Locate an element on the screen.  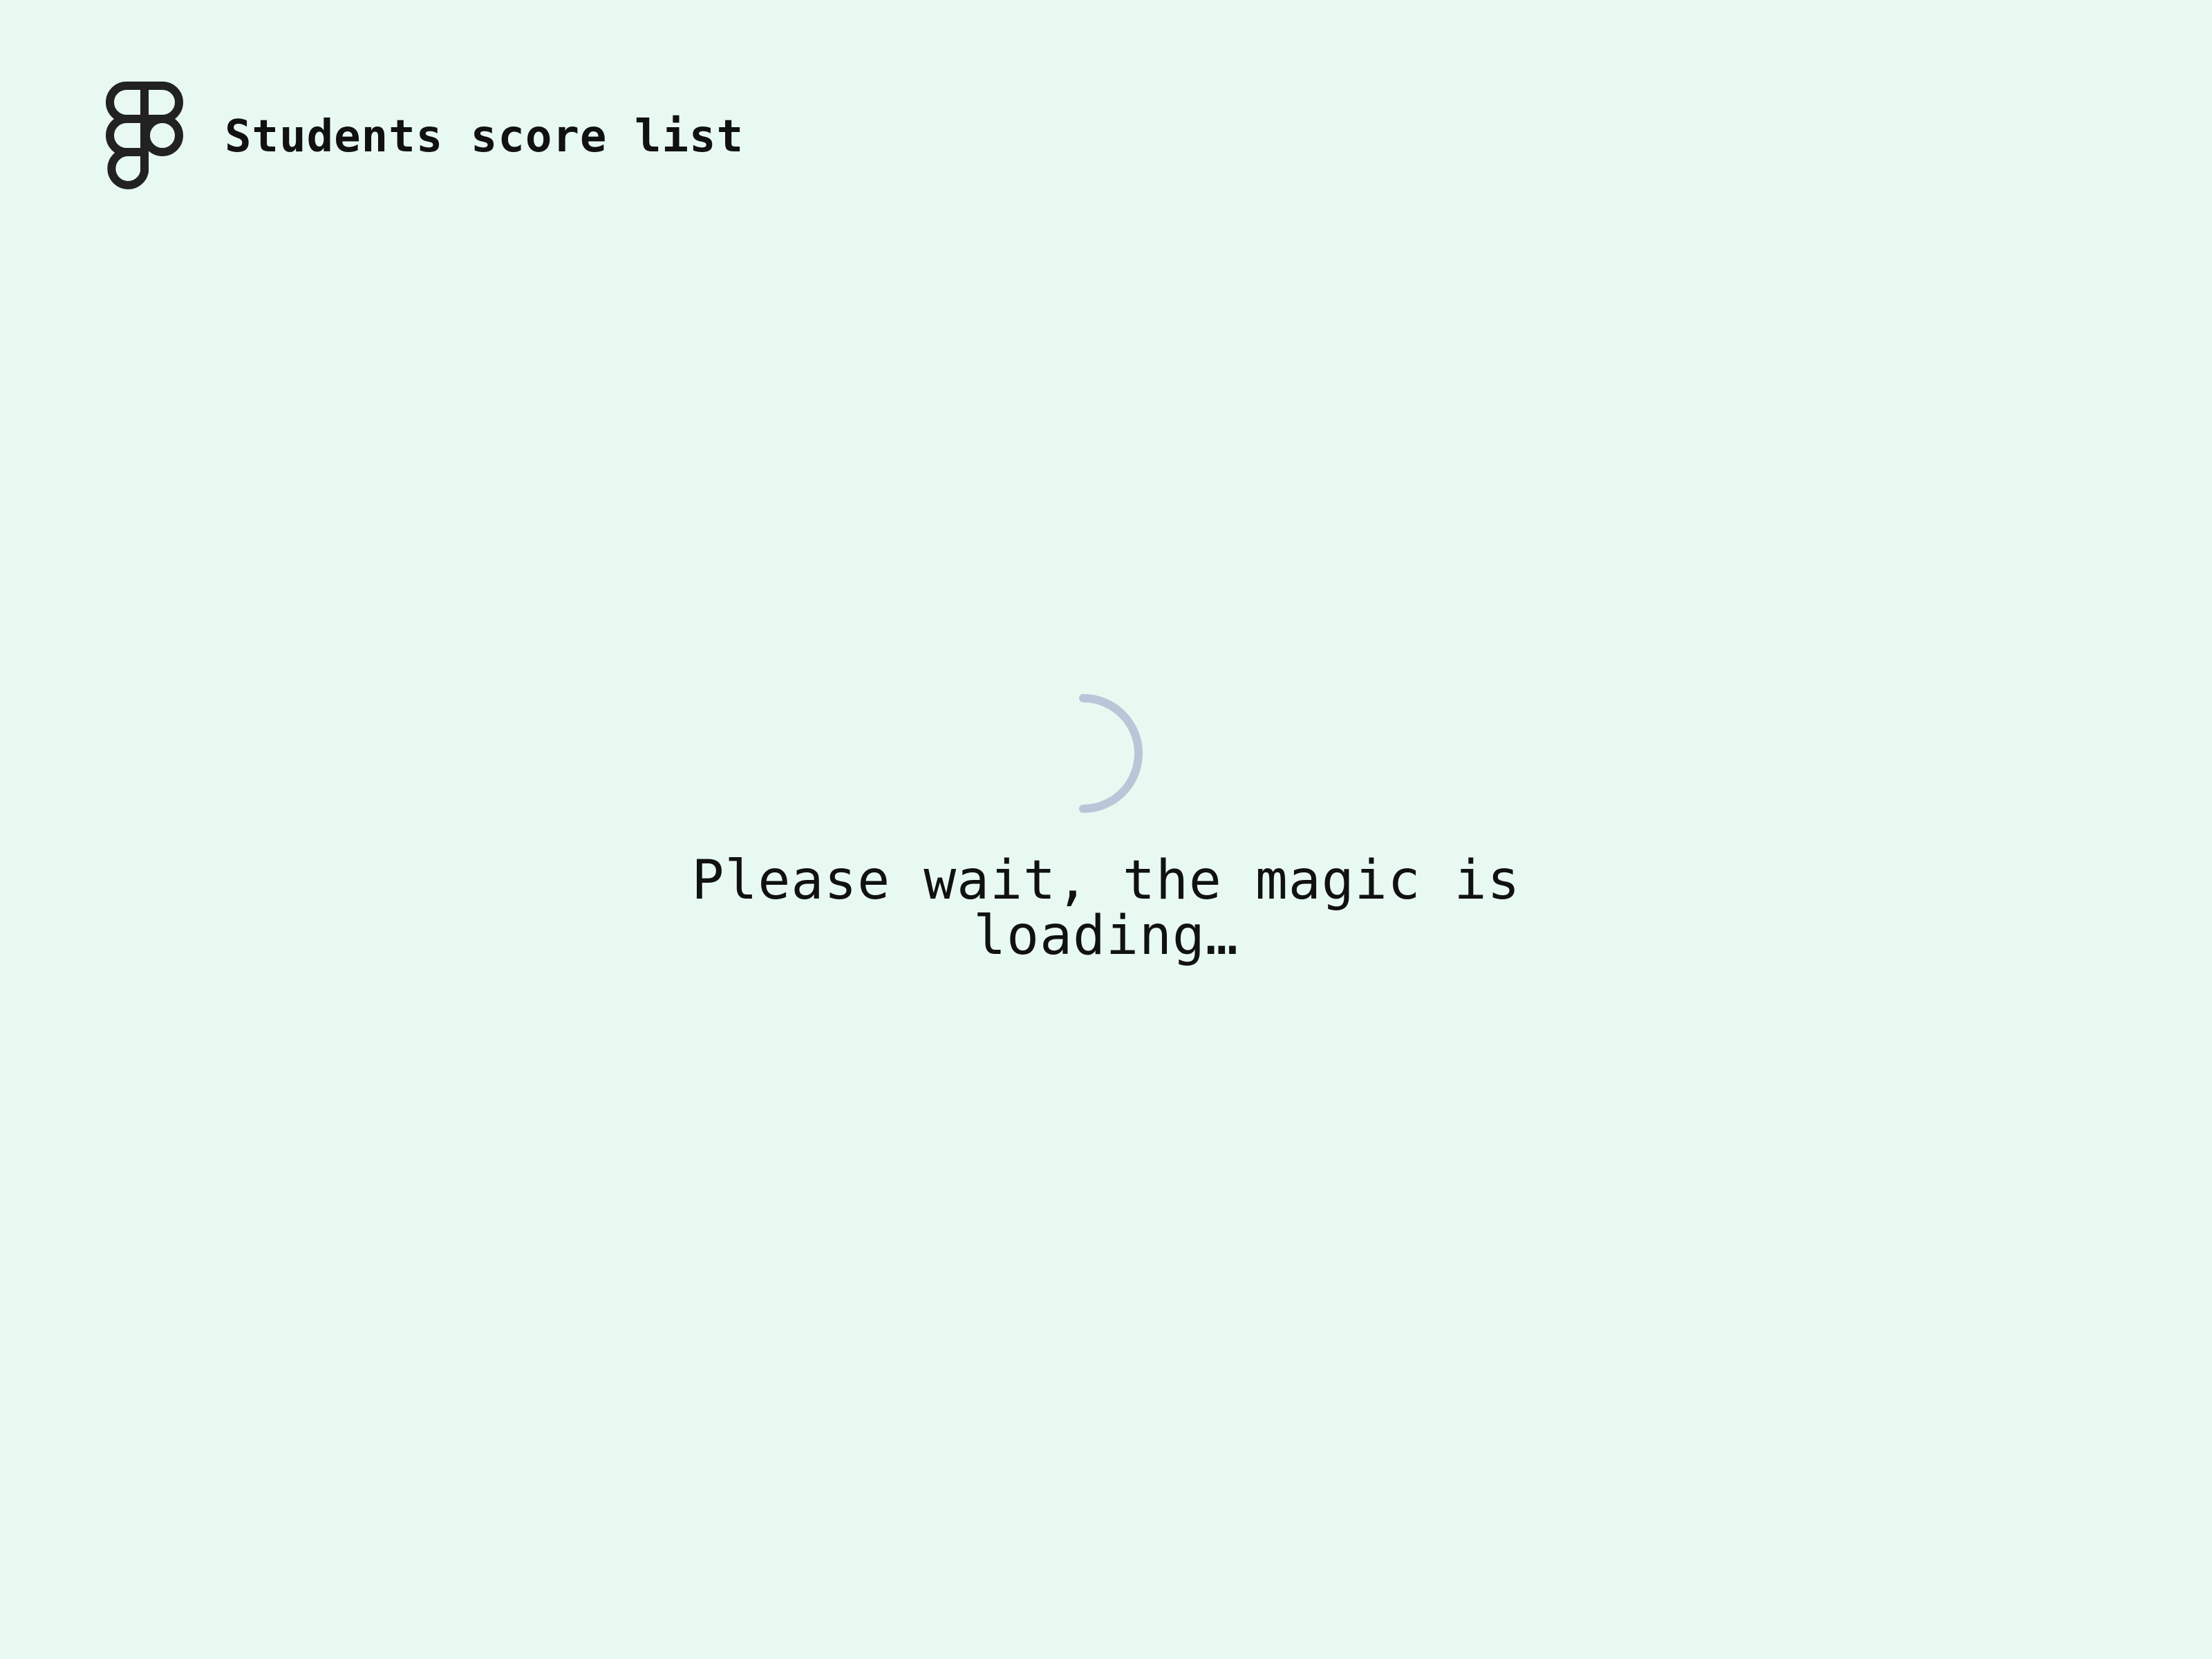
loading-spinner-icon is located at coordinates (1111, 753).